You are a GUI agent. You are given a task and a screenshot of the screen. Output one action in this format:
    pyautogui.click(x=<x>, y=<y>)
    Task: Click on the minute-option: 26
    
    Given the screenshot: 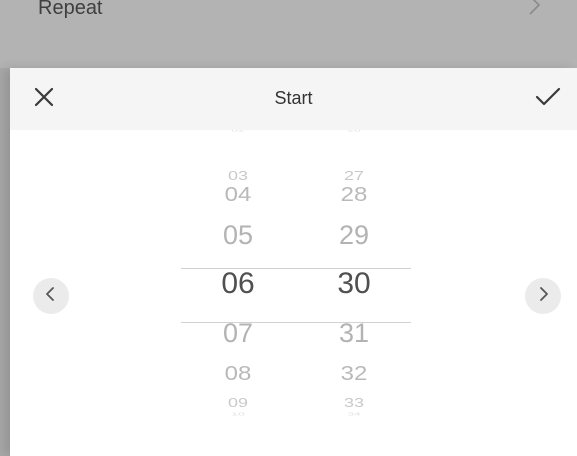 What is the action you would take?
    pyautogui.click(x=354, y=131)
    